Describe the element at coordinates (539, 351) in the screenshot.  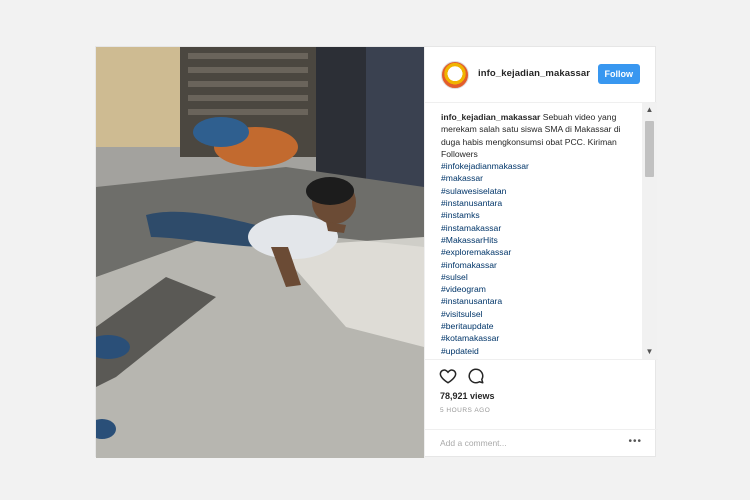
I see `hashtag-link: #updateid` at that location.